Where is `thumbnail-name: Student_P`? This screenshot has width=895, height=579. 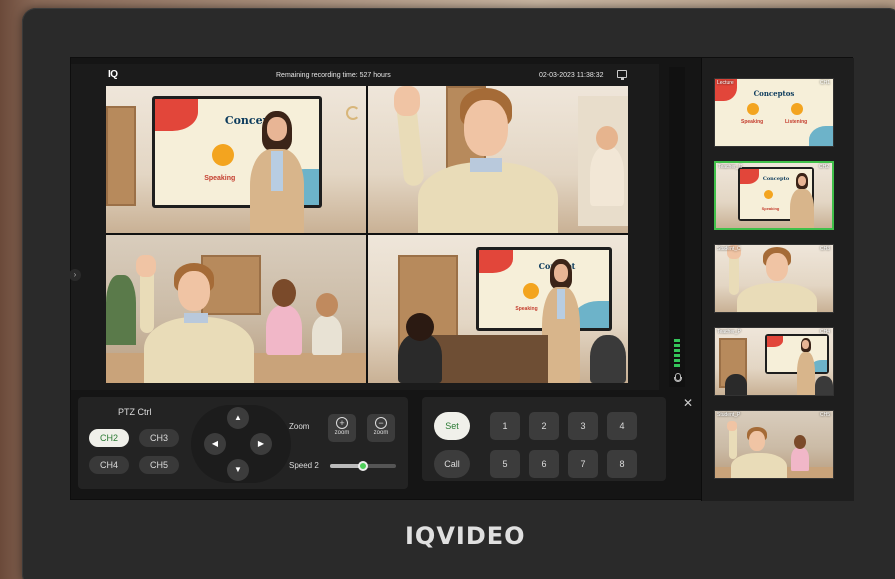 thumbnail-name: Student_P is located at coordinates (729, 415).